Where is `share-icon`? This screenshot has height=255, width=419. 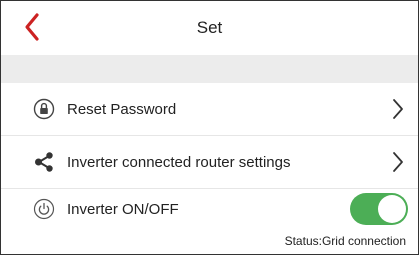
share-icon is located at coordinates (44, 162).